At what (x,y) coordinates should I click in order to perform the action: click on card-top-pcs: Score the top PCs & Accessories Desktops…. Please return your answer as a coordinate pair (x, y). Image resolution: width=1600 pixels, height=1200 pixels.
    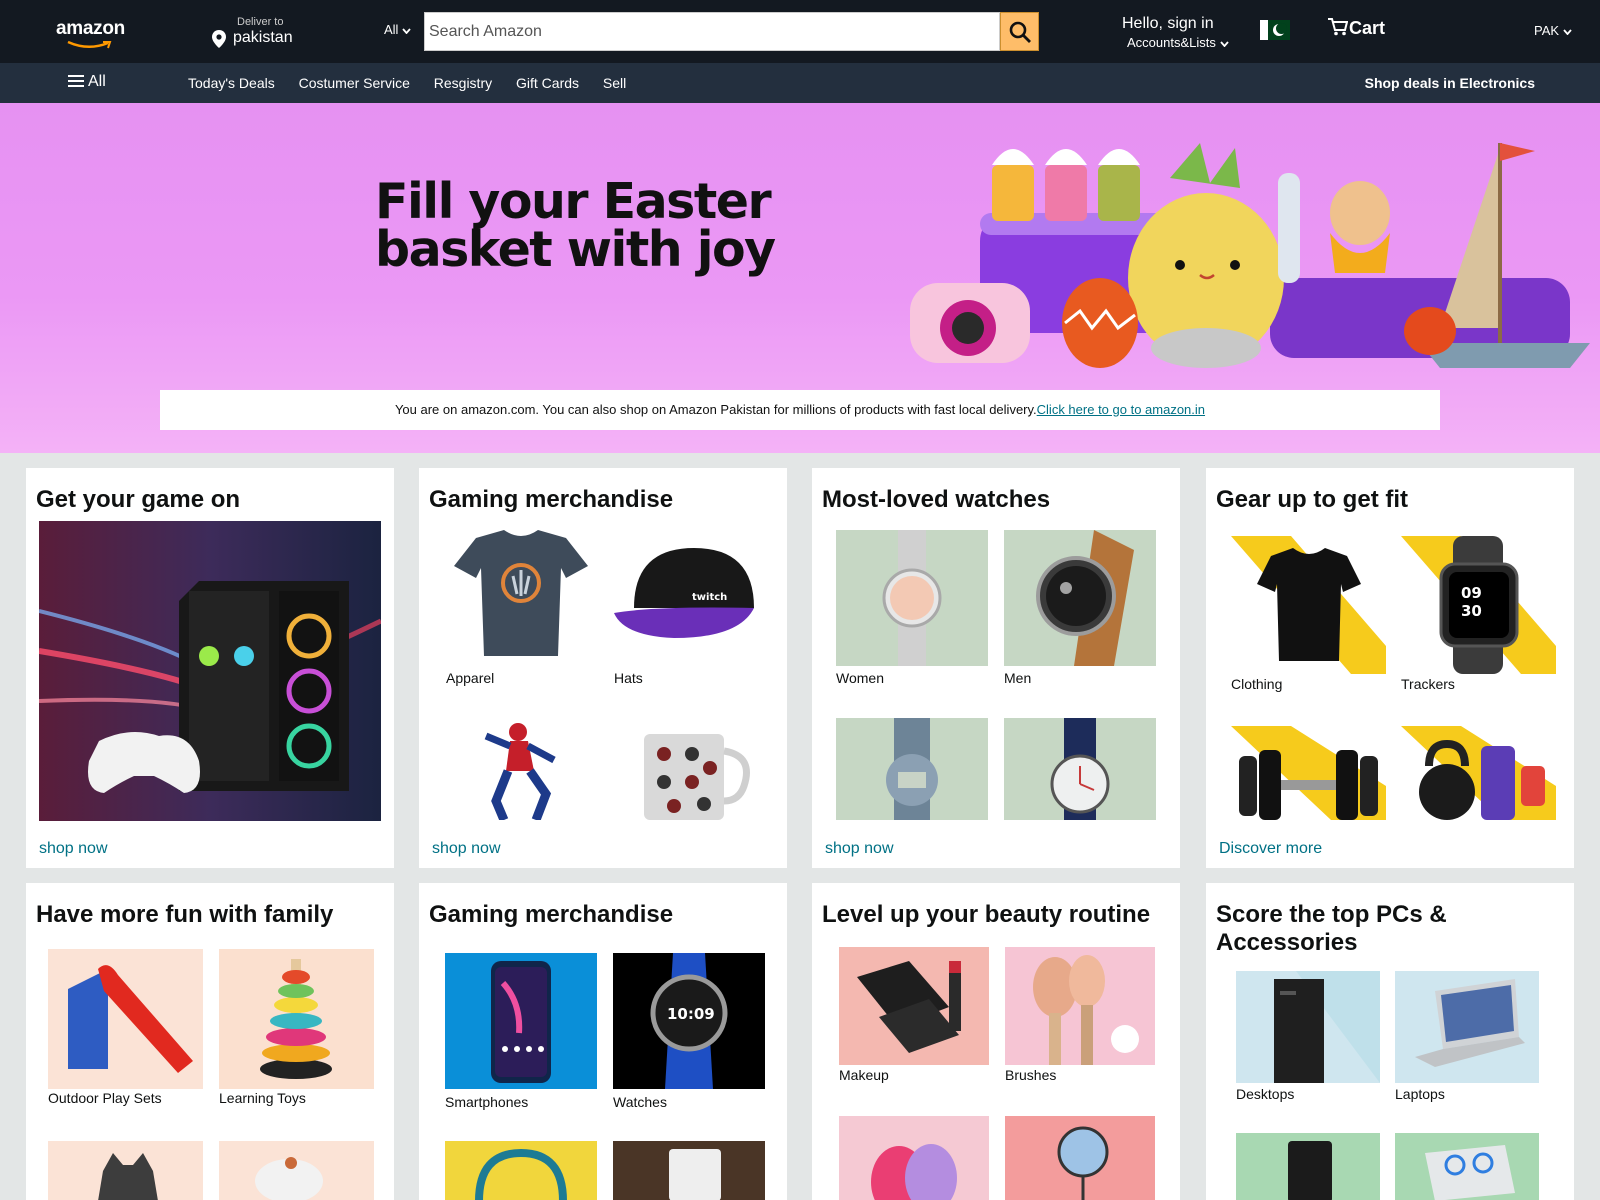
    Looking at the image, I should click on (1390, 1041).